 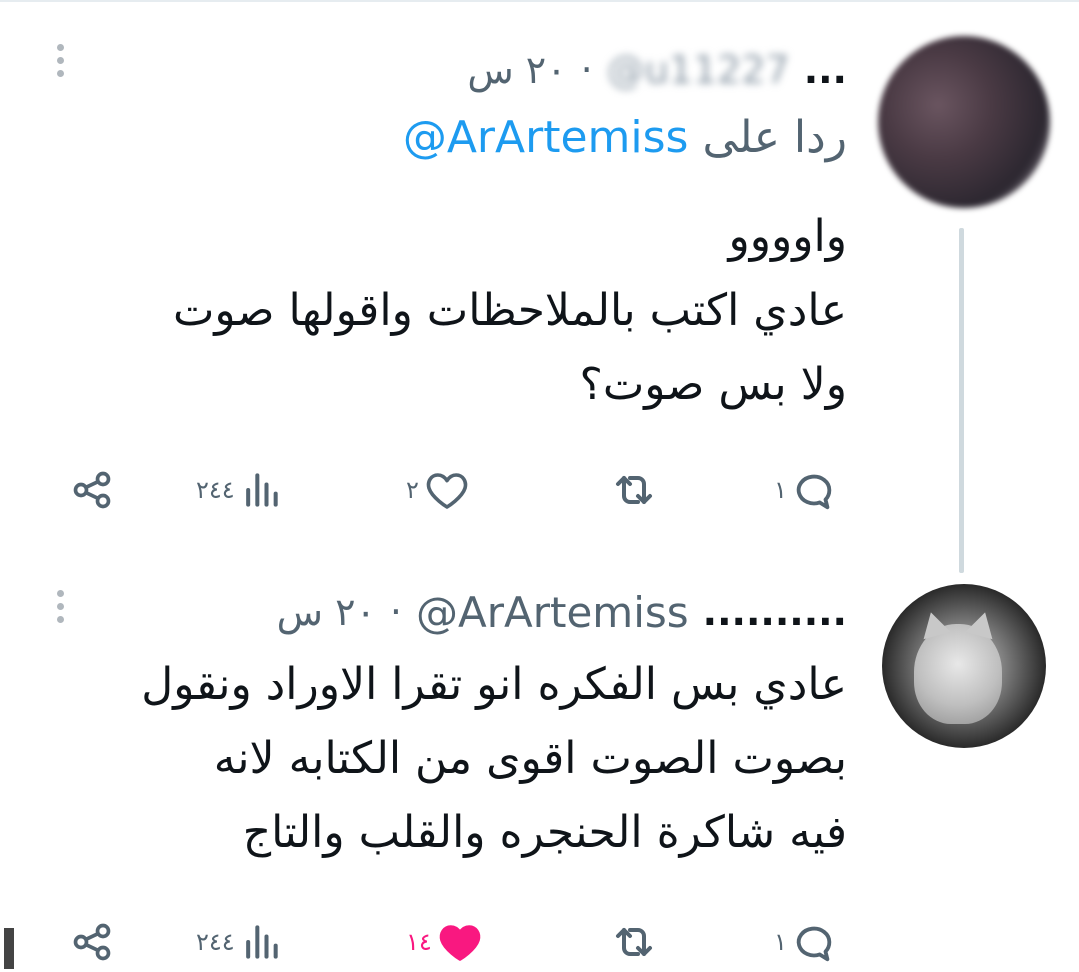 I want to click on tweet-header: ... @u11227 · ٢٠ س, so click(x=657, y=70).